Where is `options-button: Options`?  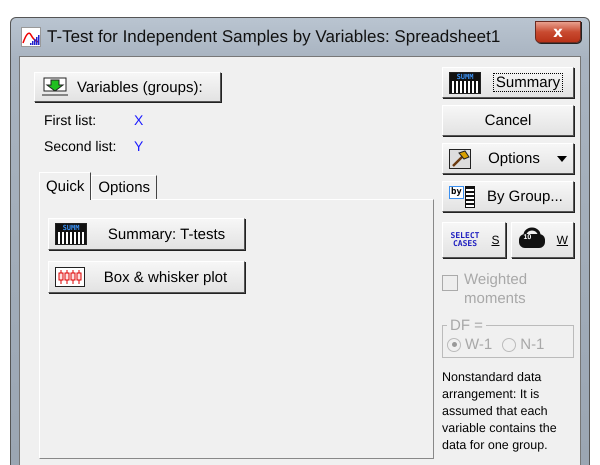 options-button: Options is located at coordinates (508, 158).